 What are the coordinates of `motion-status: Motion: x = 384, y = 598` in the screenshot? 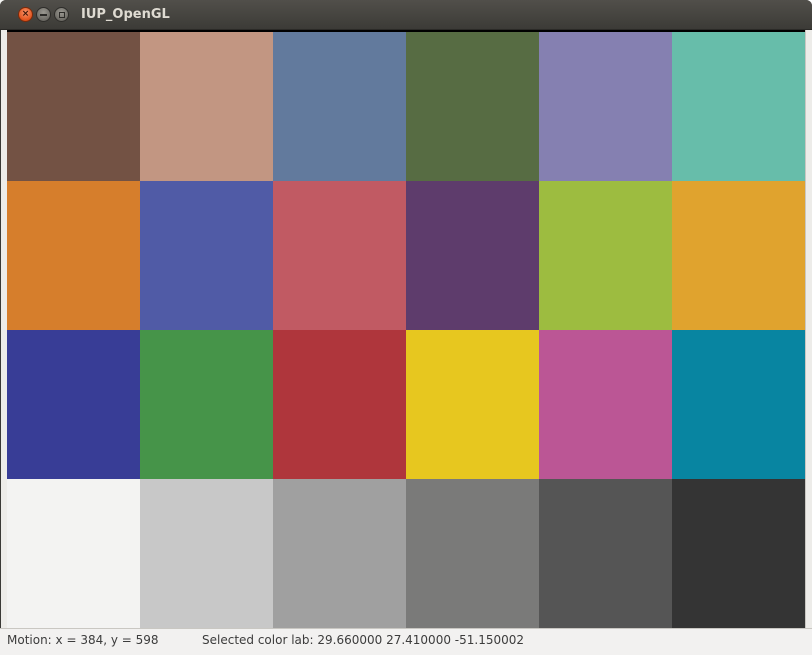 It's located at (83, 640).